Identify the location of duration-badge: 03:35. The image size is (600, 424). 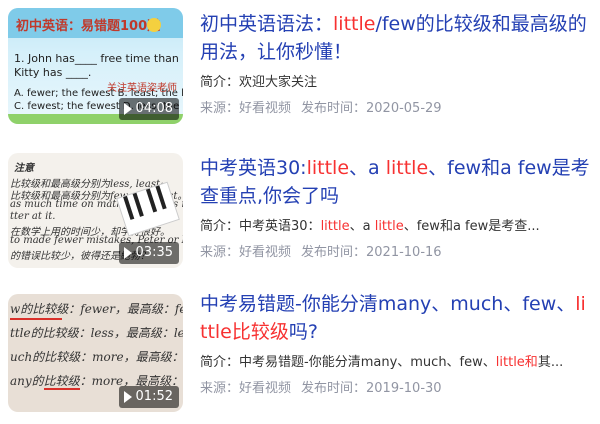
(148, 253).